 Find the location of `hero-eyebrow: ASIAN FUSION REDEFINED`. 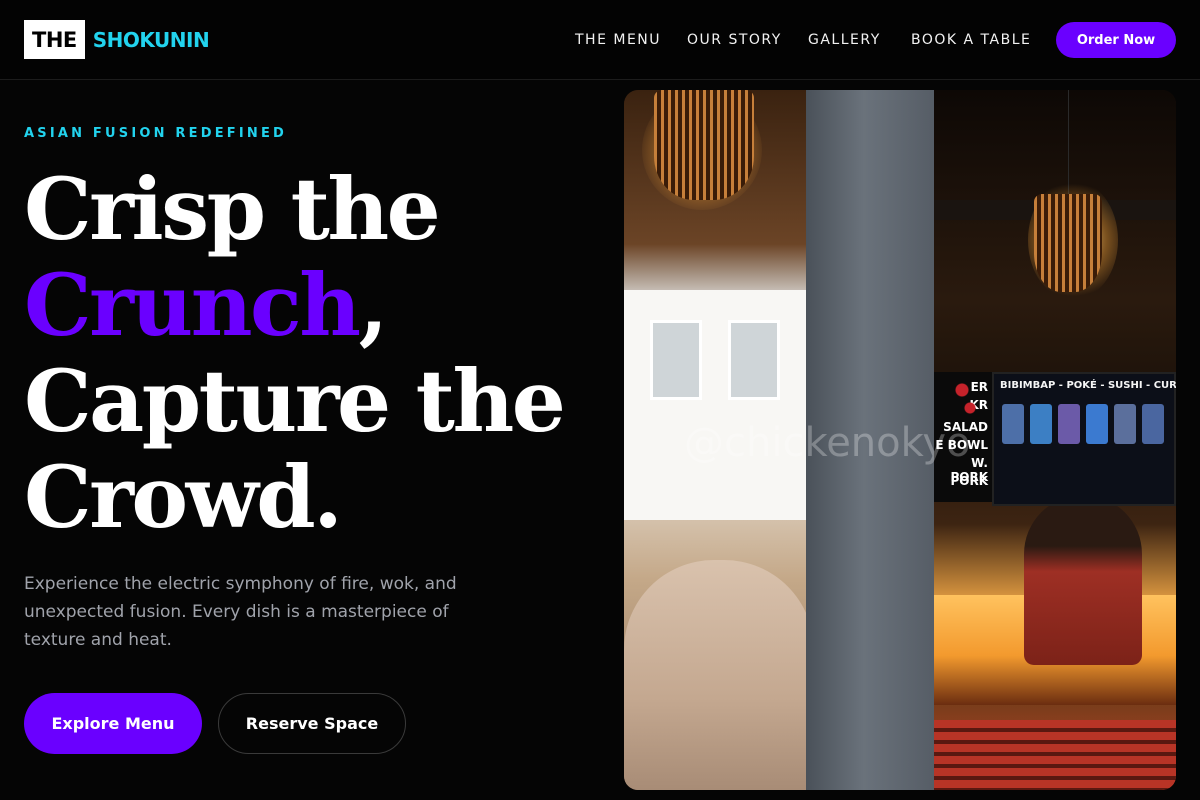

hero-eyebrow: ASIAN FUSION REDEFINED is located at coordinates (156, 133).